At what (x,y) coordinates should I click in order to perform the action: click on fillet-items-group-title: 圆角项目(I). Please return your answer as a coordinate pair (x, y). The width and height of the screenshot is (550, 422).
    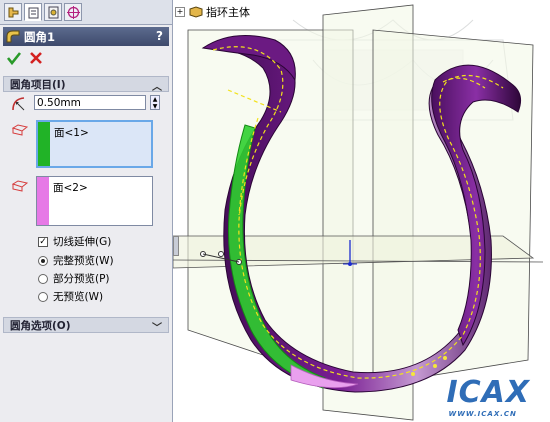
    Looking at the image, I should click on (38, 84).